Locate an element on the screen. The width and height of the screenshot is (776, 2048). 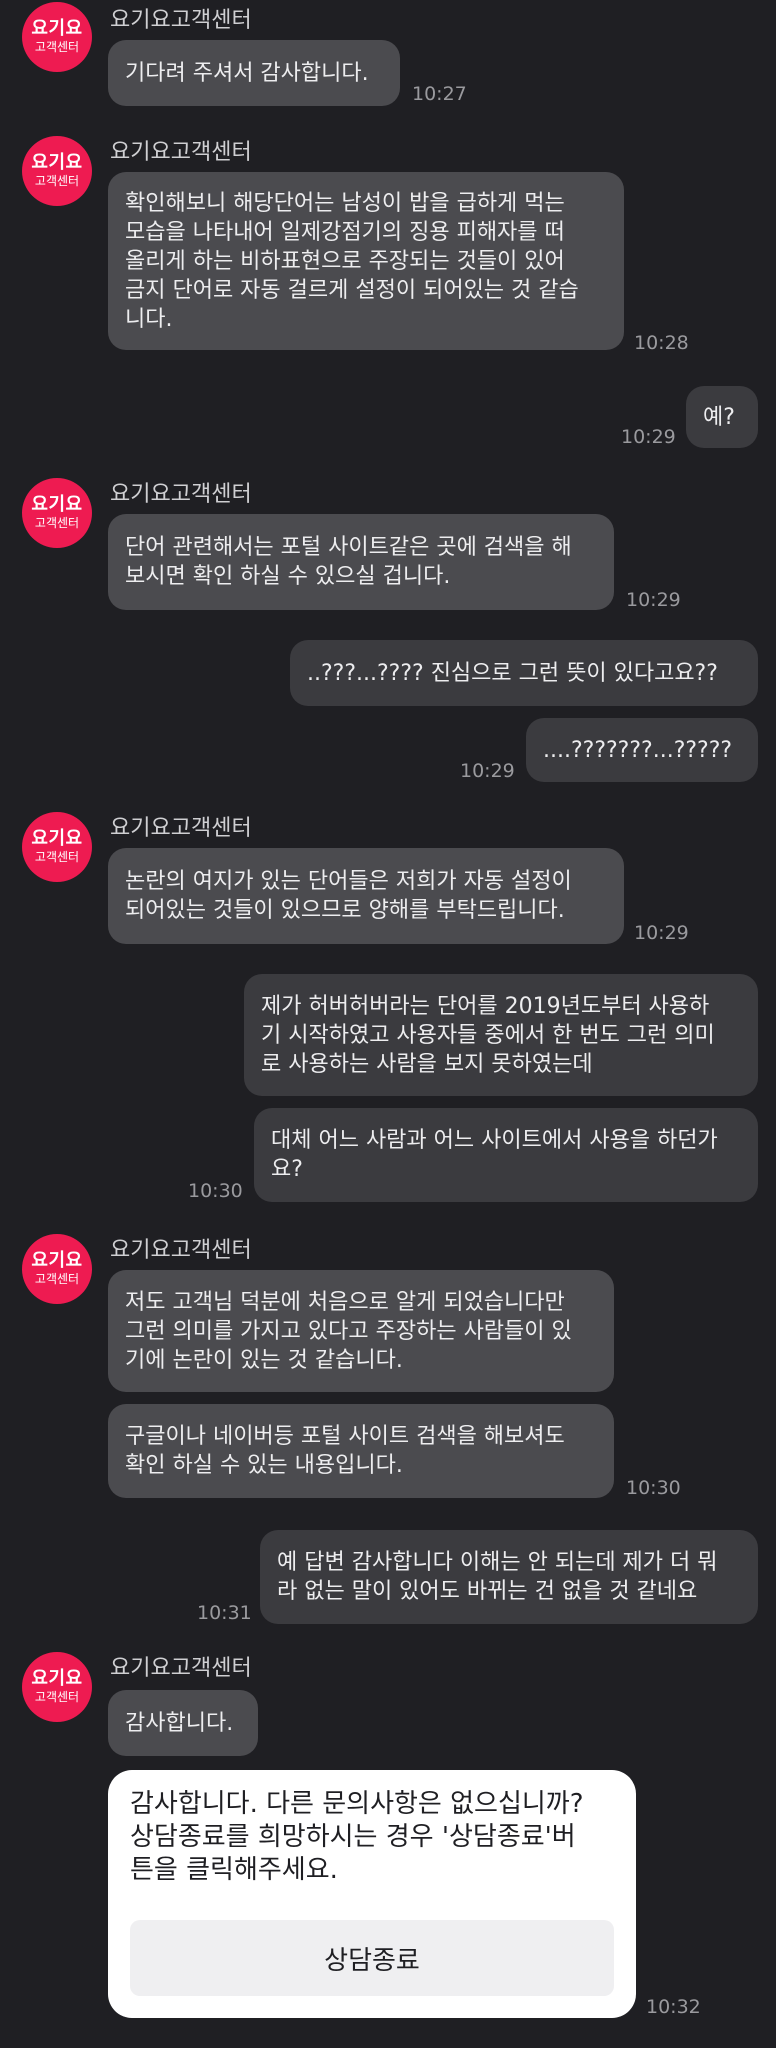
message-bubble-user: 예? is located at coordinates (722, 417).